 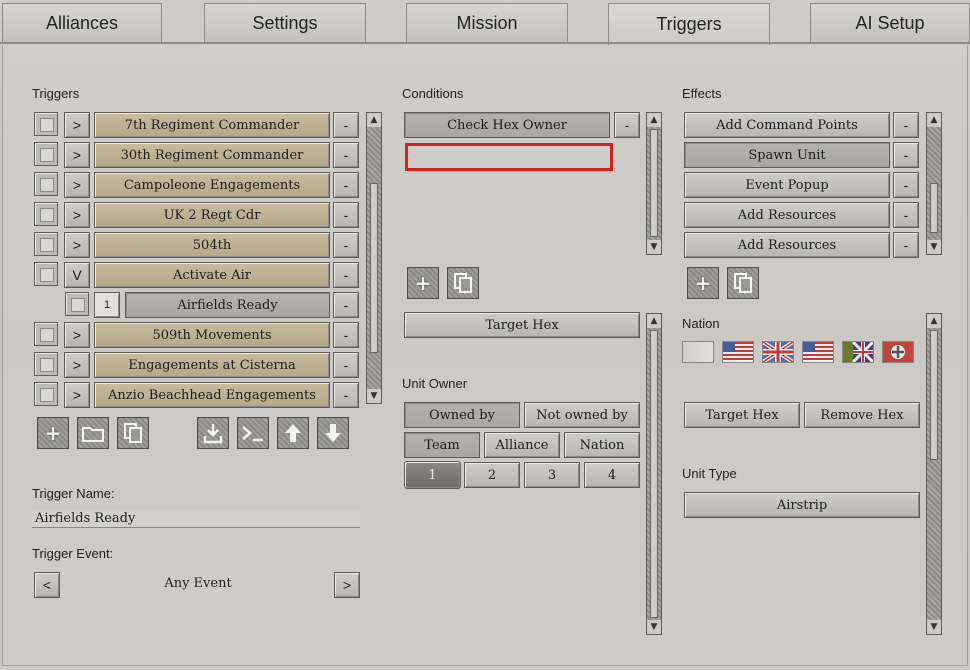 What do you see at coordinates (212, 155) in the screenshot?
I see `trigger-item: 30th Regiment Commander` at bounding box center [212, 155].